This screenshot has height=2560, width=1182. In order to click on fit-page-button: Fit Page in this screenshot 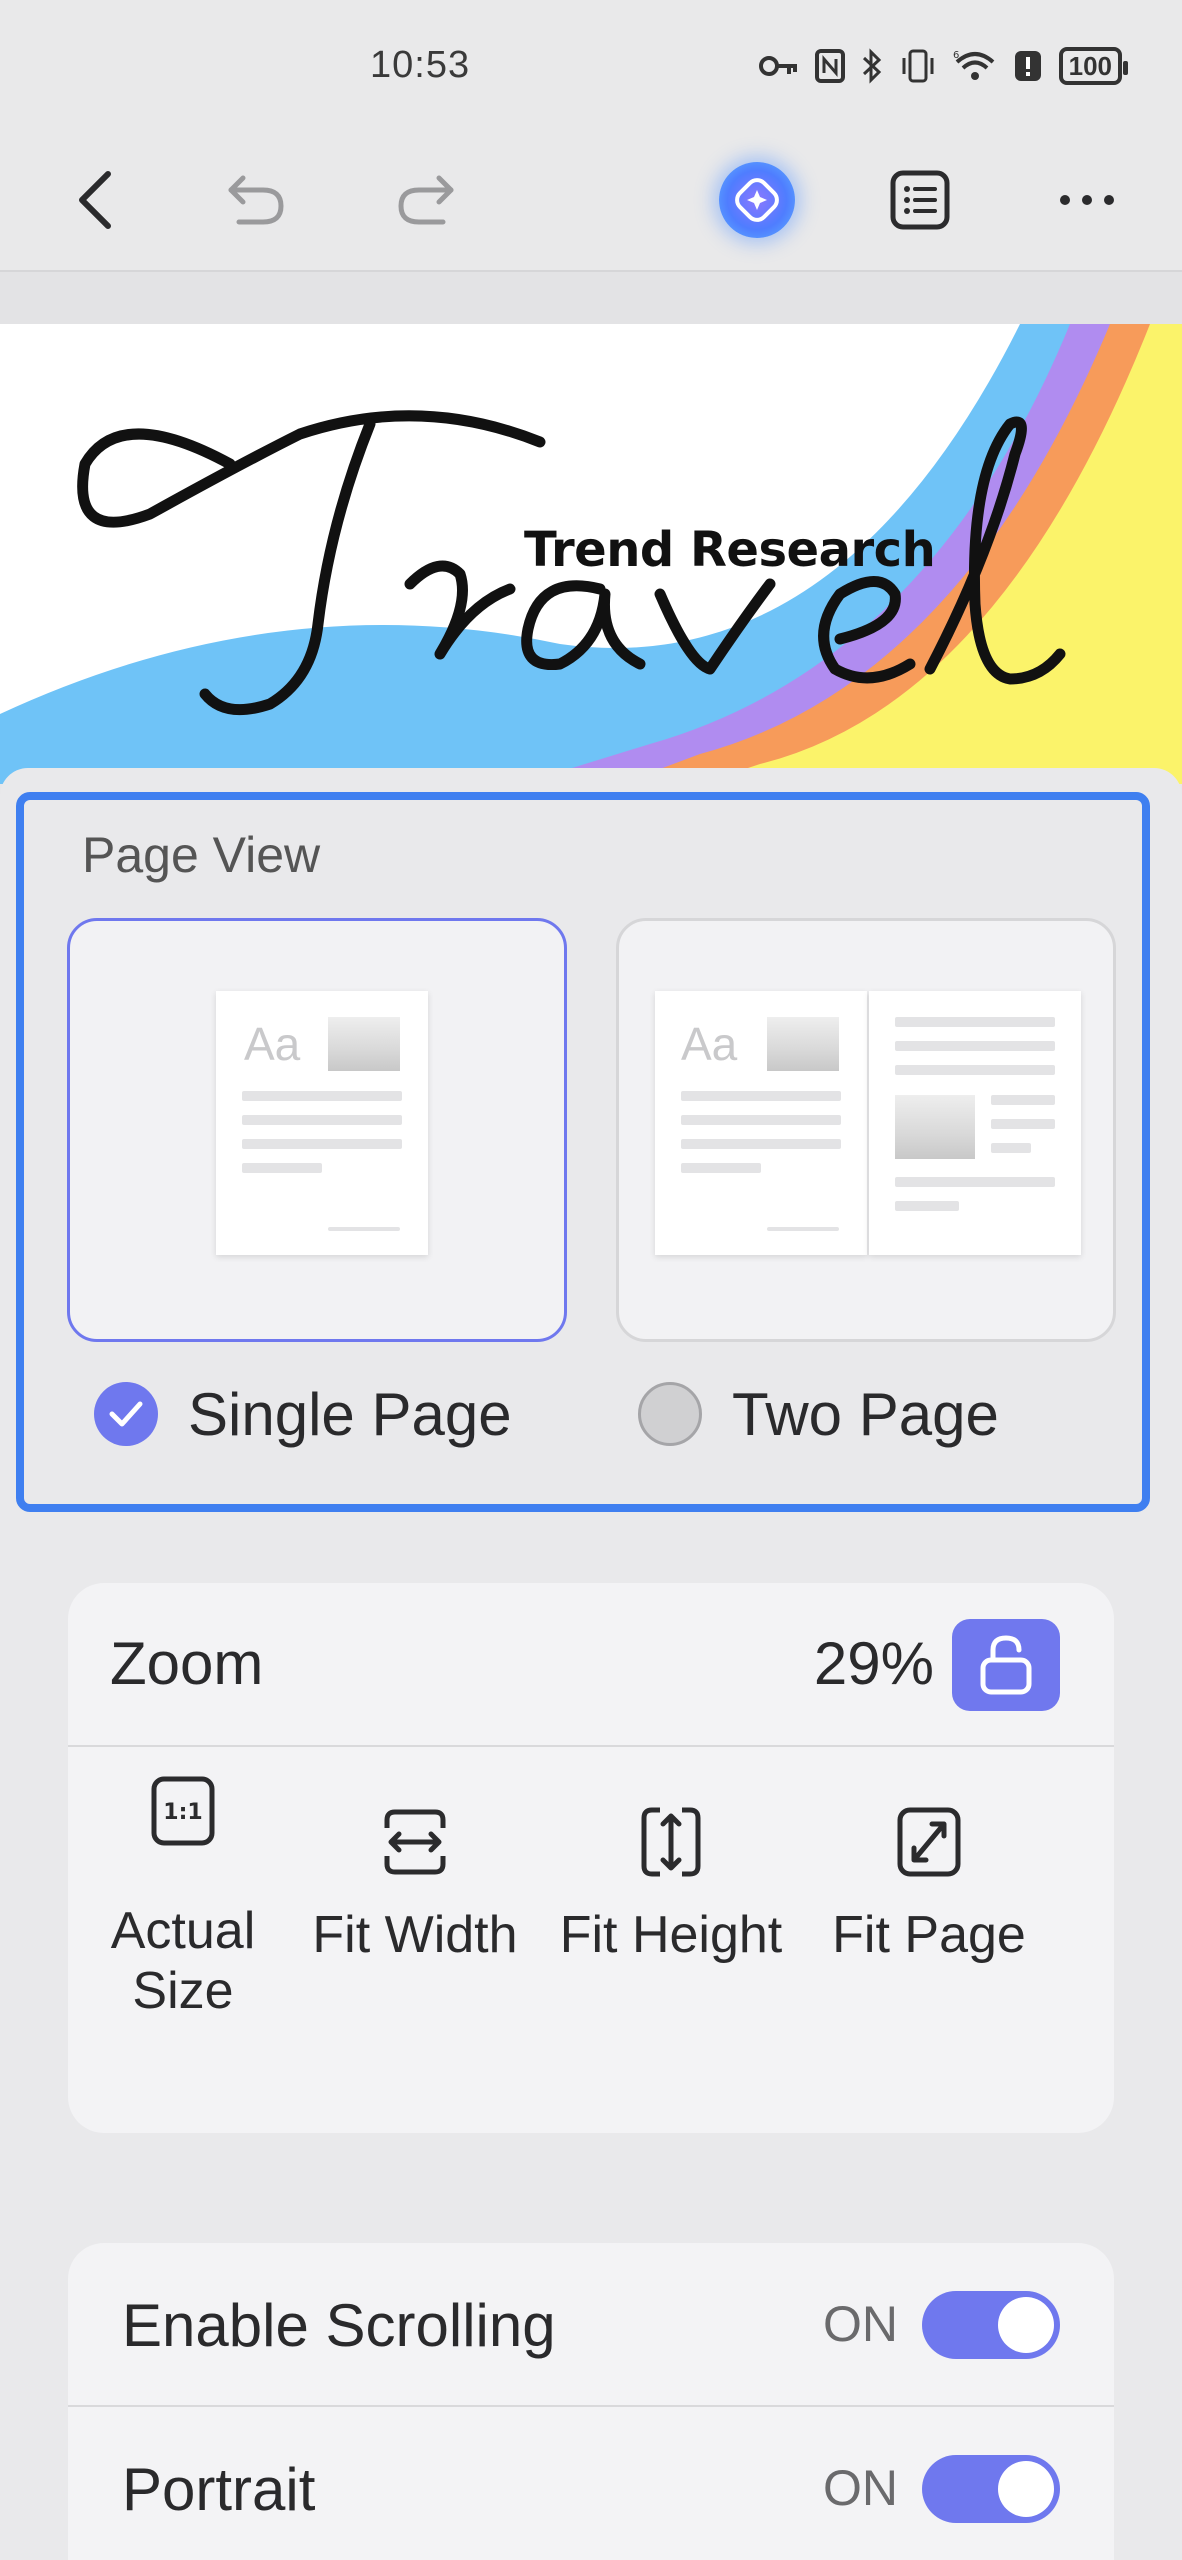, I will do `click(929, 1876)`.